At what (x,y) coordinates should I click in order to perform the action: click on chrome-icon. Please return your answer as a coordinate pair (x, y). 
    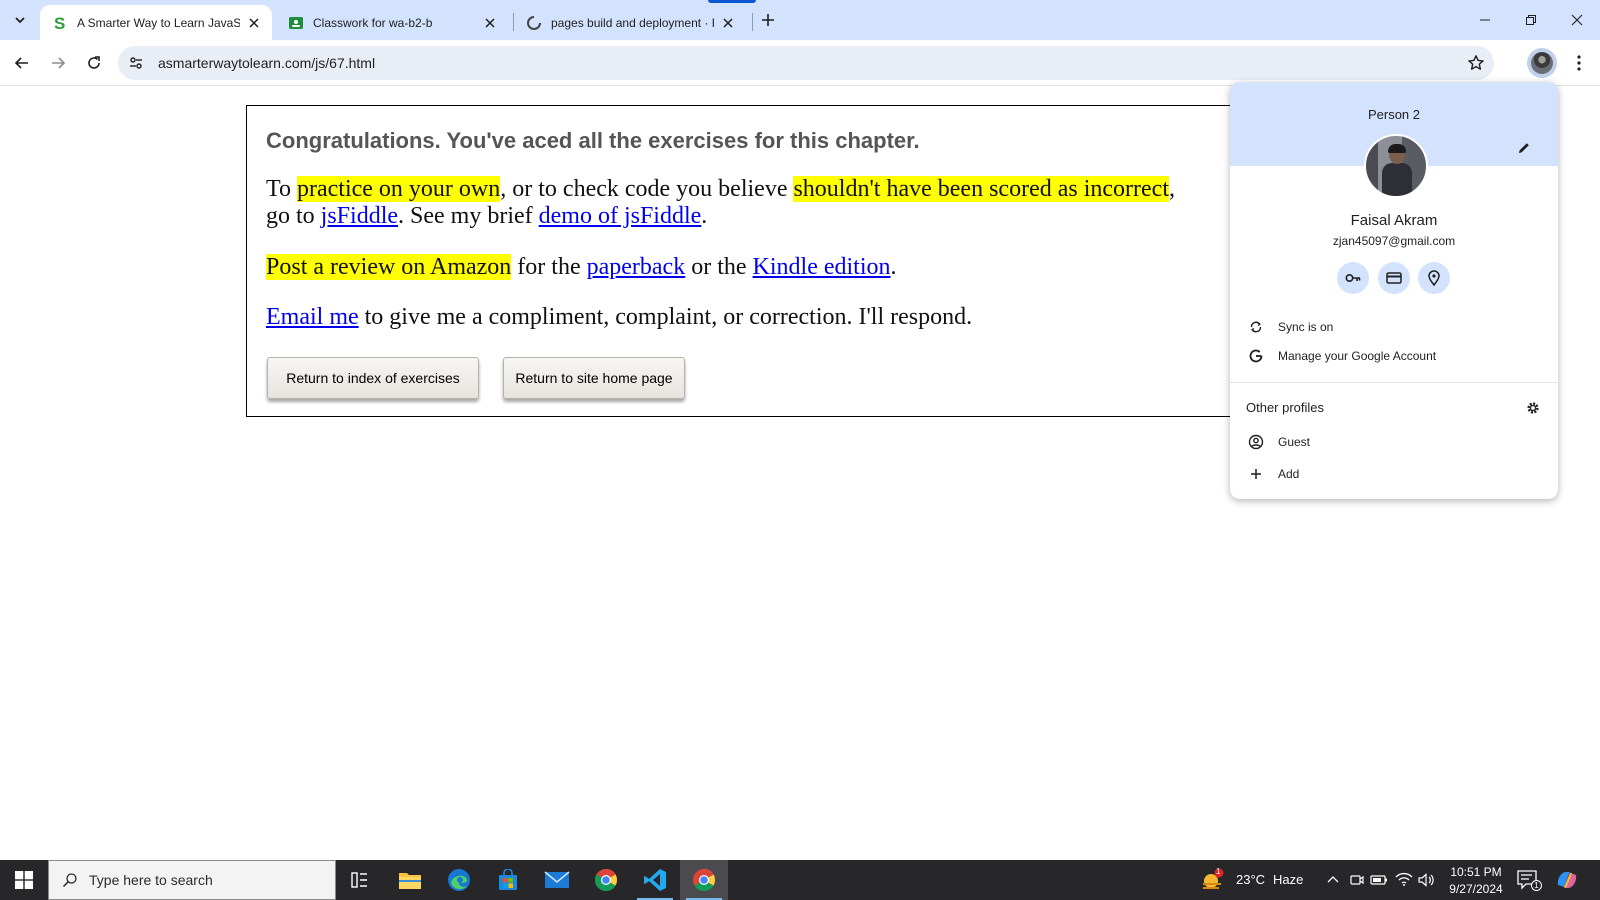
    Looking at the image, I should click on (704, 880).